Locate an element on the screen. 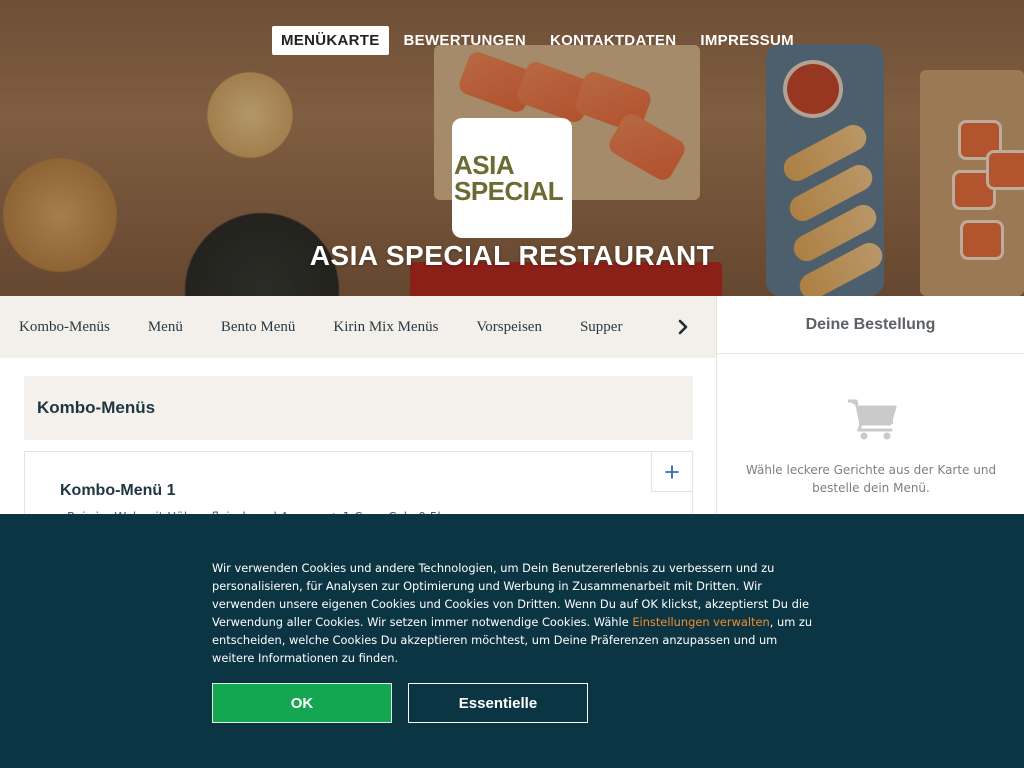 This screenshot has height=768, width=1024. chevron-right-icon is located at coordinates (683, 327).